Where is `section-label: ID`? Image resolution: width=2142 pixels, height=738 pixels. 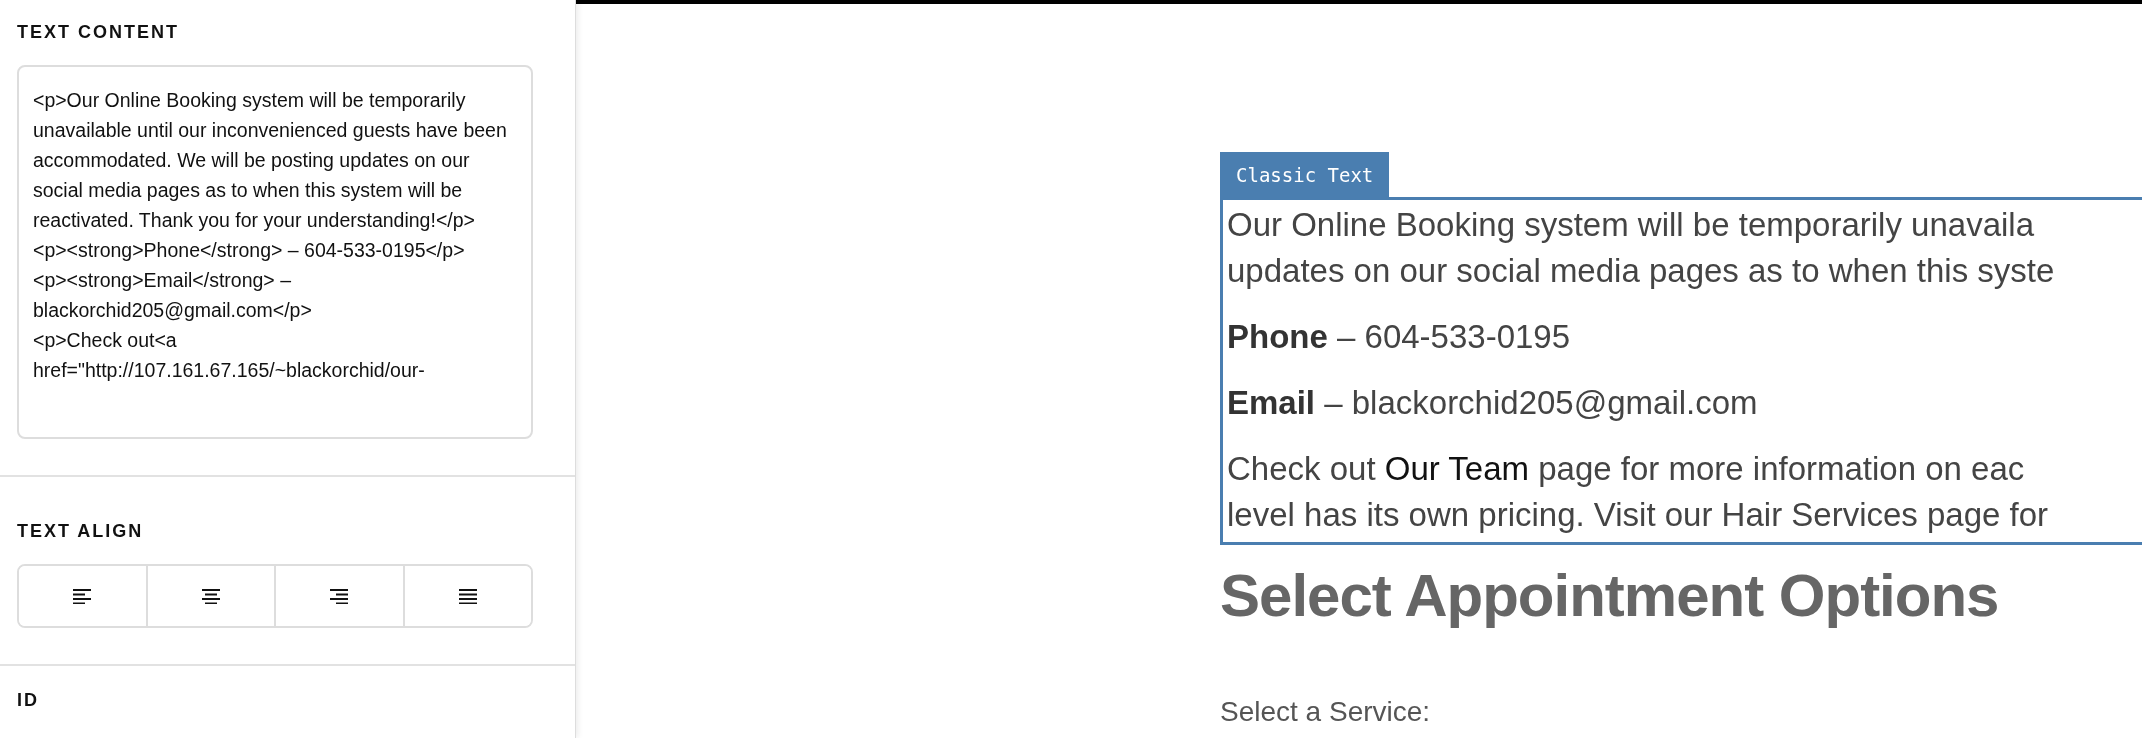 section-label: ID is located at coordinates (28, 700).